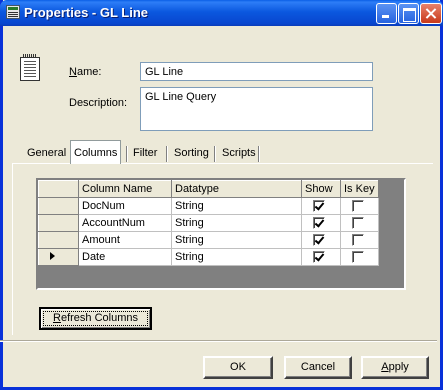 The image size is (443, 390). I want to click on apply-button: Apply, so click(395, 367).